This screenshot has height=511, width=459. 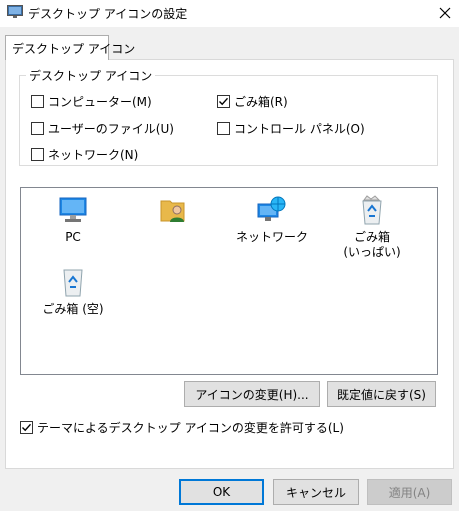 I want to click on close-icon, so click(x=445, y=13).